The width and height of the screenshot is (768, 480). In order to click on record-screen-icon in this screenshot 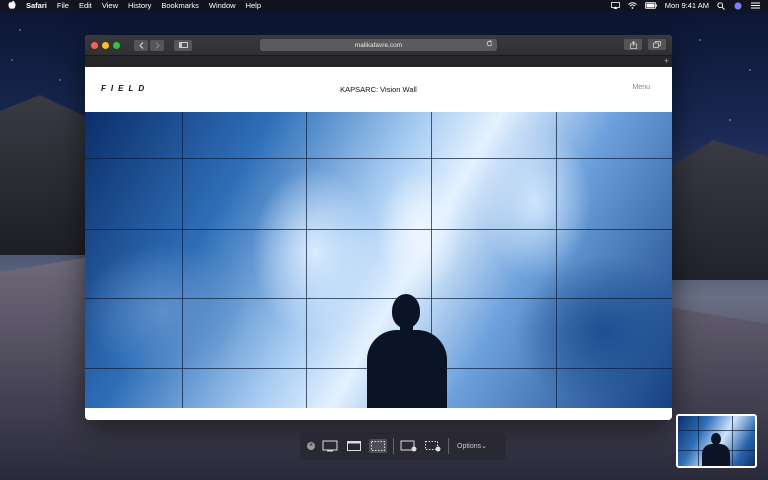, I will do `click(408, 446)`.